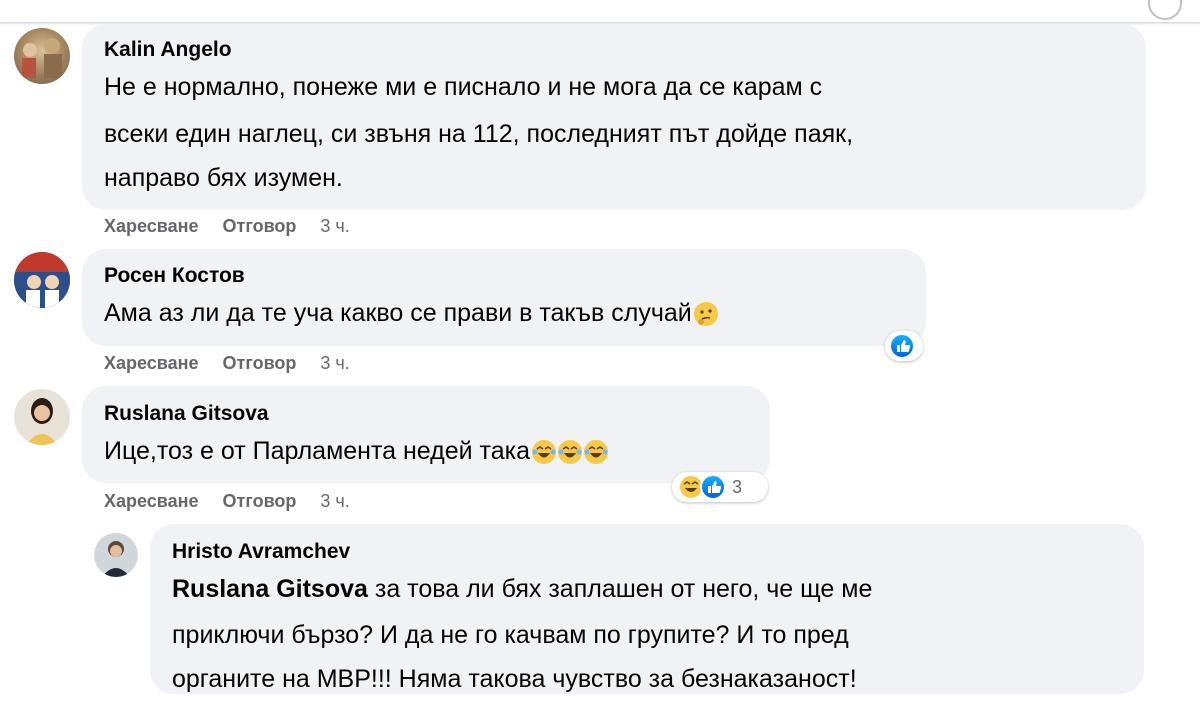  I want to click on comment-author: Росен Костов, so click(174, 276).